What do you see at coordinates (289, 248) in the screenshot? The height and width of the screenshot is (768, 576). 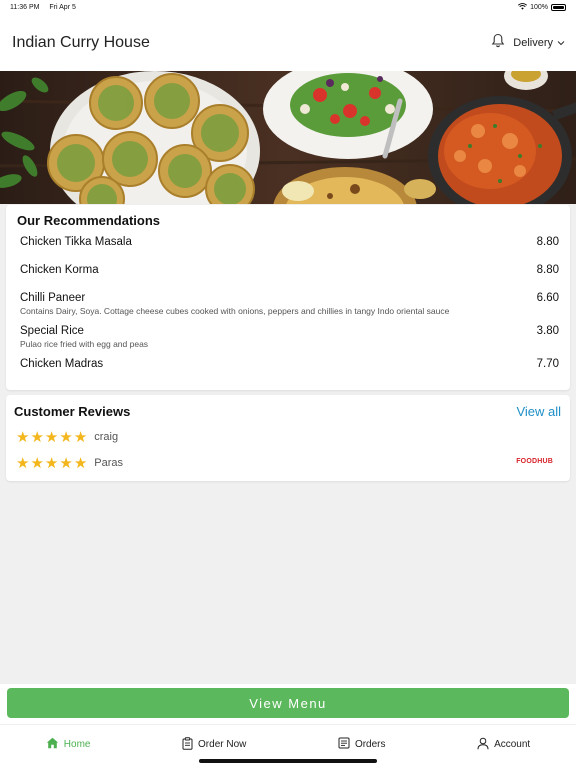 I see `recommendation-item: Chicken Tikka Masala 8.80` at bounding box center [289, 248].